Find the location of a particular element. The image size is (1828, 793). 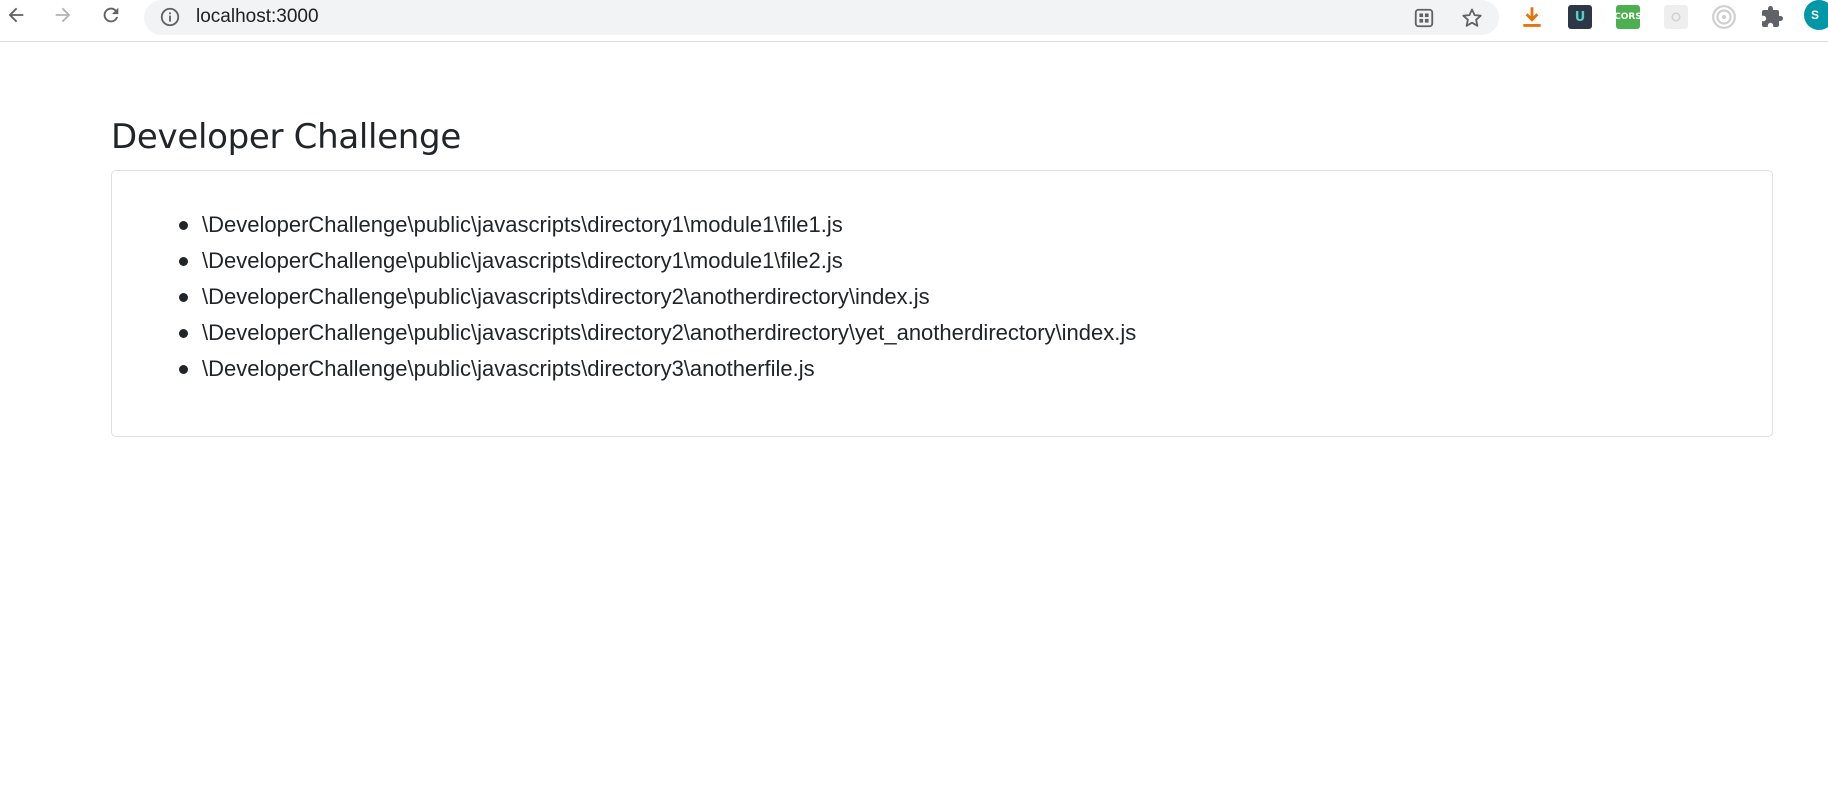

bookmark-button is located at coordinates (1472, 18).